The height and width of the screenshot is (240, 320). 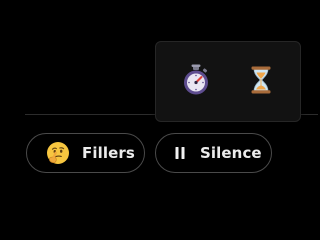 What do you see at coordinates (58, 153) in the screenshot?
I see `thinking-face-icon` at bounding box center [58, 153].